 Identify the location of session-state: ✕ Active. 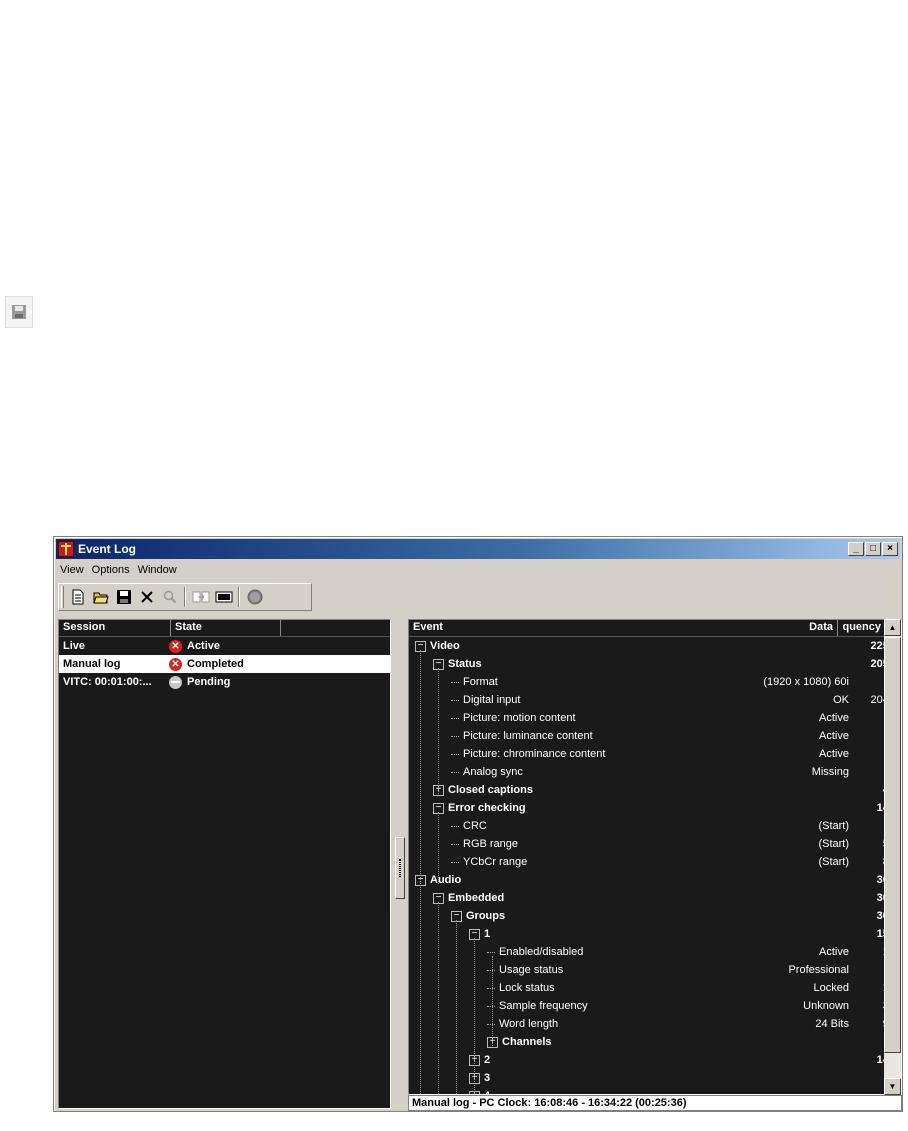
(195, 646).